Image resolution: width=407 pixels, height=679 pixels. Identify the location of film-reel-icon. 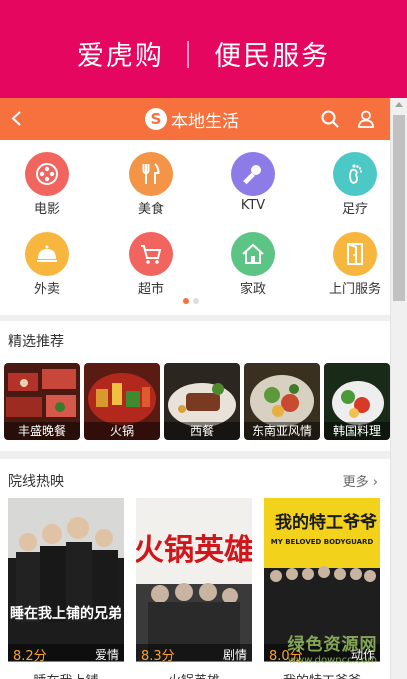
(47, 174).